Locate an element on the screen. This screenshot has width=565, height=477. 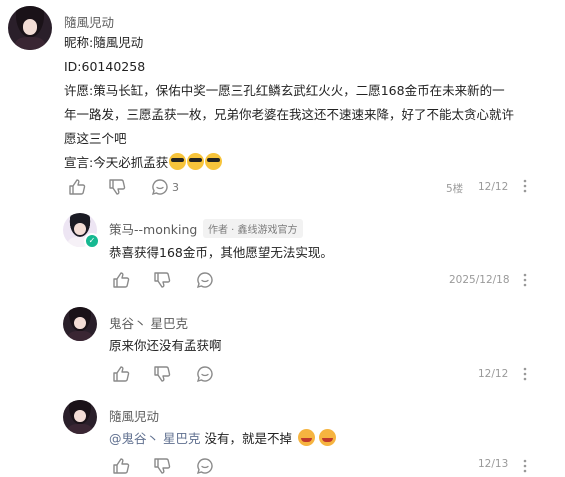
comment-line: 年一路发，三愿孟获一枚，兄弟你老婆在我这还不速速来降，好了不能太贪心就许 is located at coordinates (289, 114).